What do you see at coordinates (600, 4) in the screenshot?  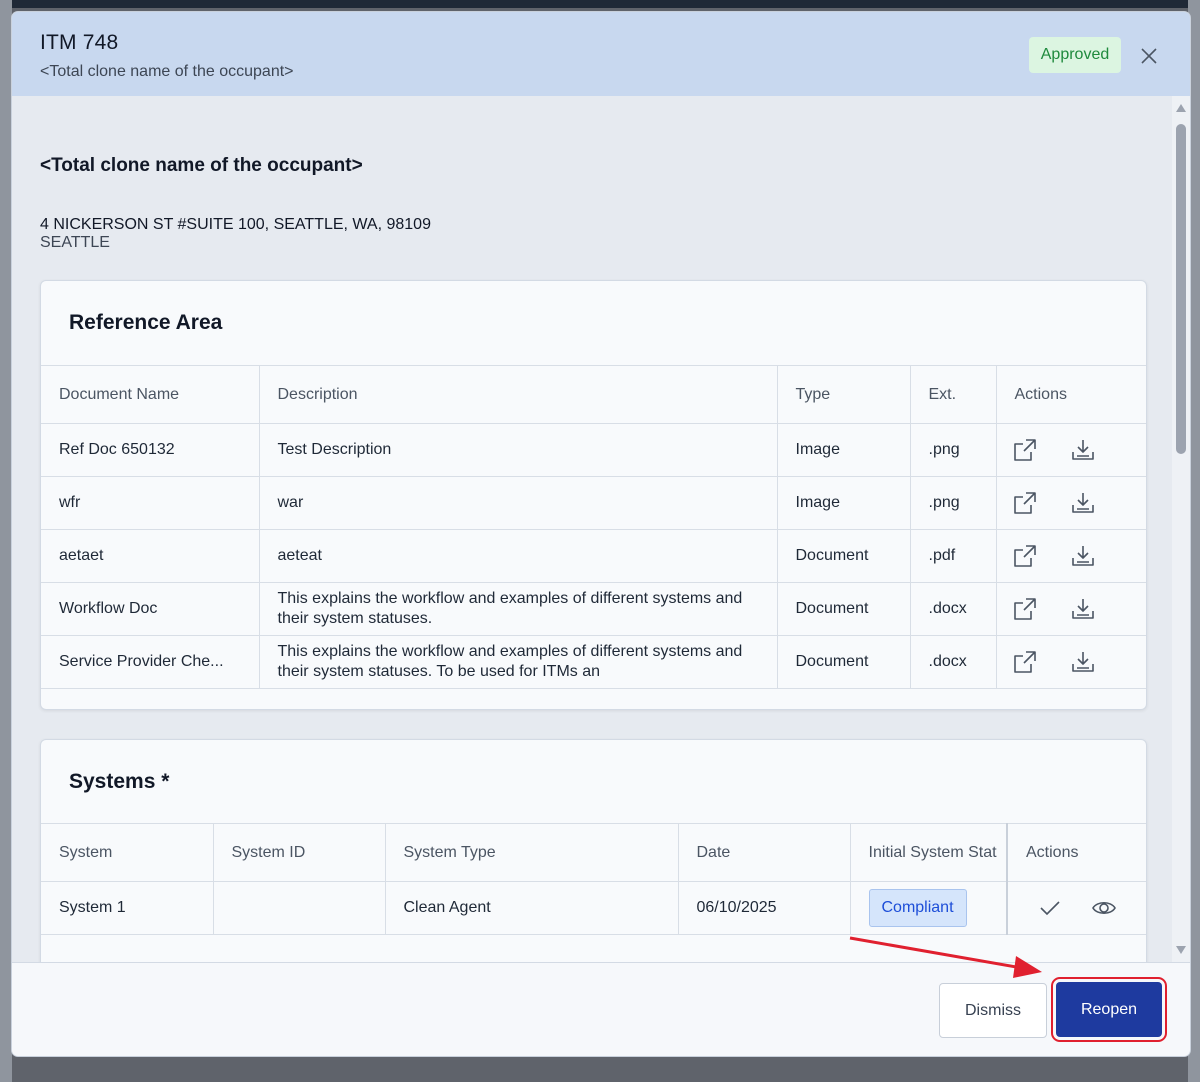 I see `backdrop-top-bar` at bounding box center [600, 4].